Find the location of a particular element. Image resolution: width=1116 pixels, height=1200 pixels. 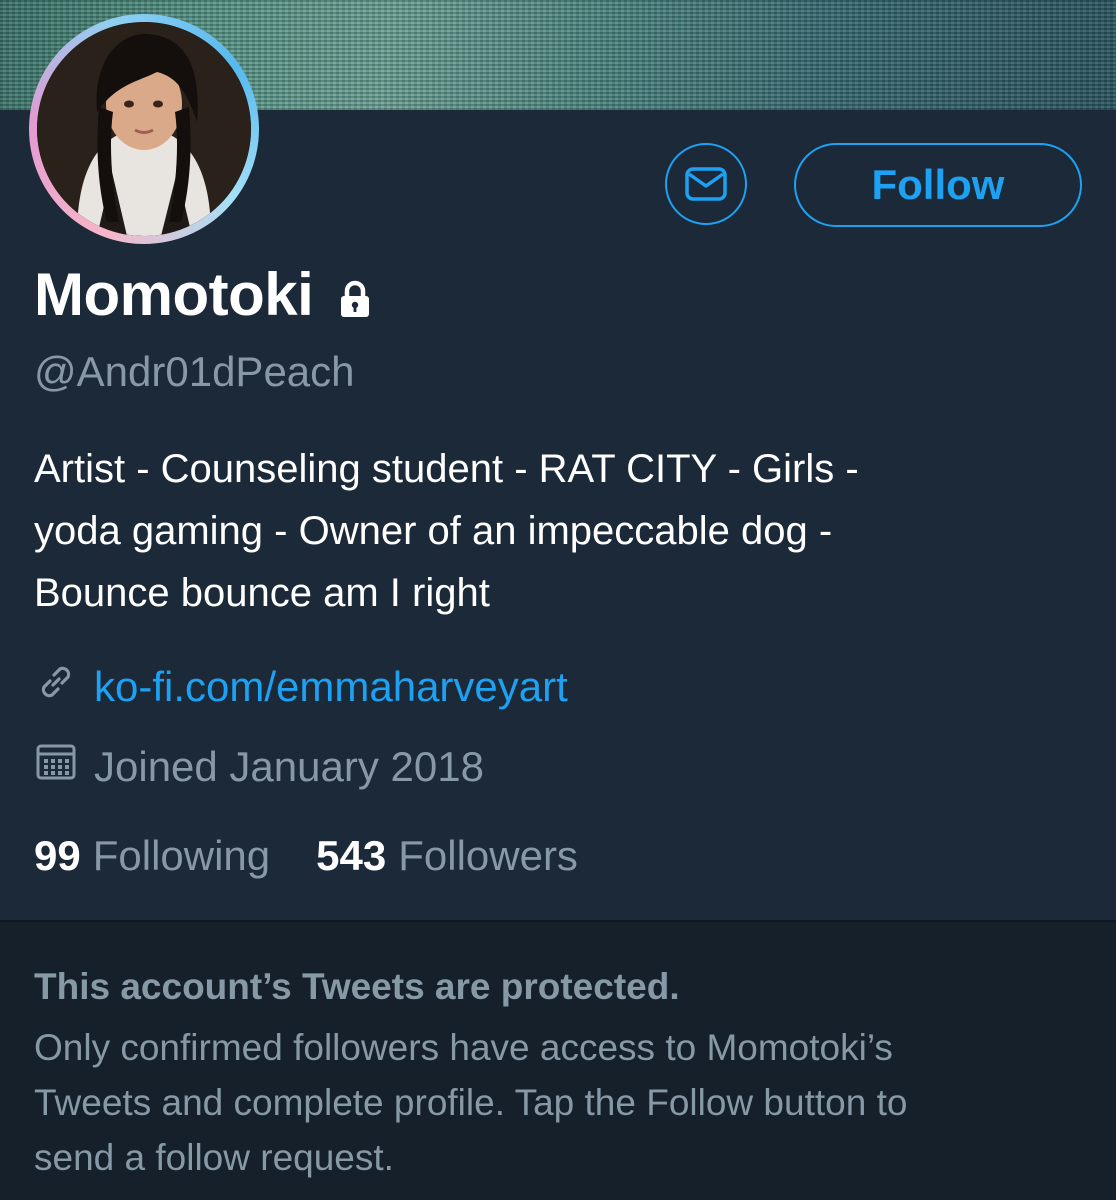

joined-date-row: Joined January 2018 is located at coordinates (259, 767).